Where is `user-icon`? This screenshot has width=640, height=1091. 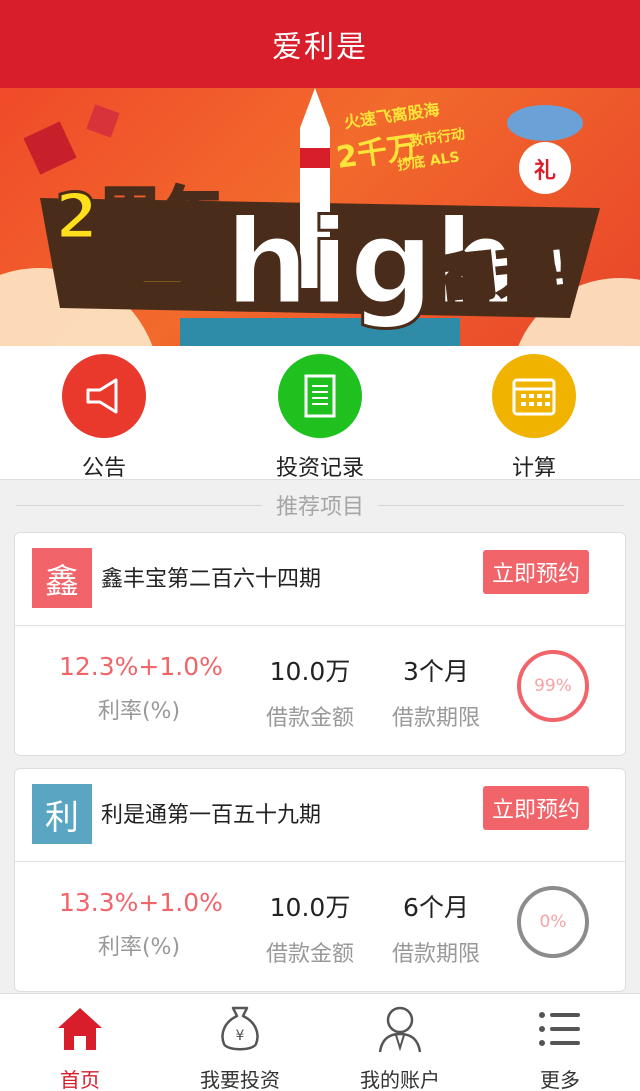 user-icon is located at coordinates (400, 1029).